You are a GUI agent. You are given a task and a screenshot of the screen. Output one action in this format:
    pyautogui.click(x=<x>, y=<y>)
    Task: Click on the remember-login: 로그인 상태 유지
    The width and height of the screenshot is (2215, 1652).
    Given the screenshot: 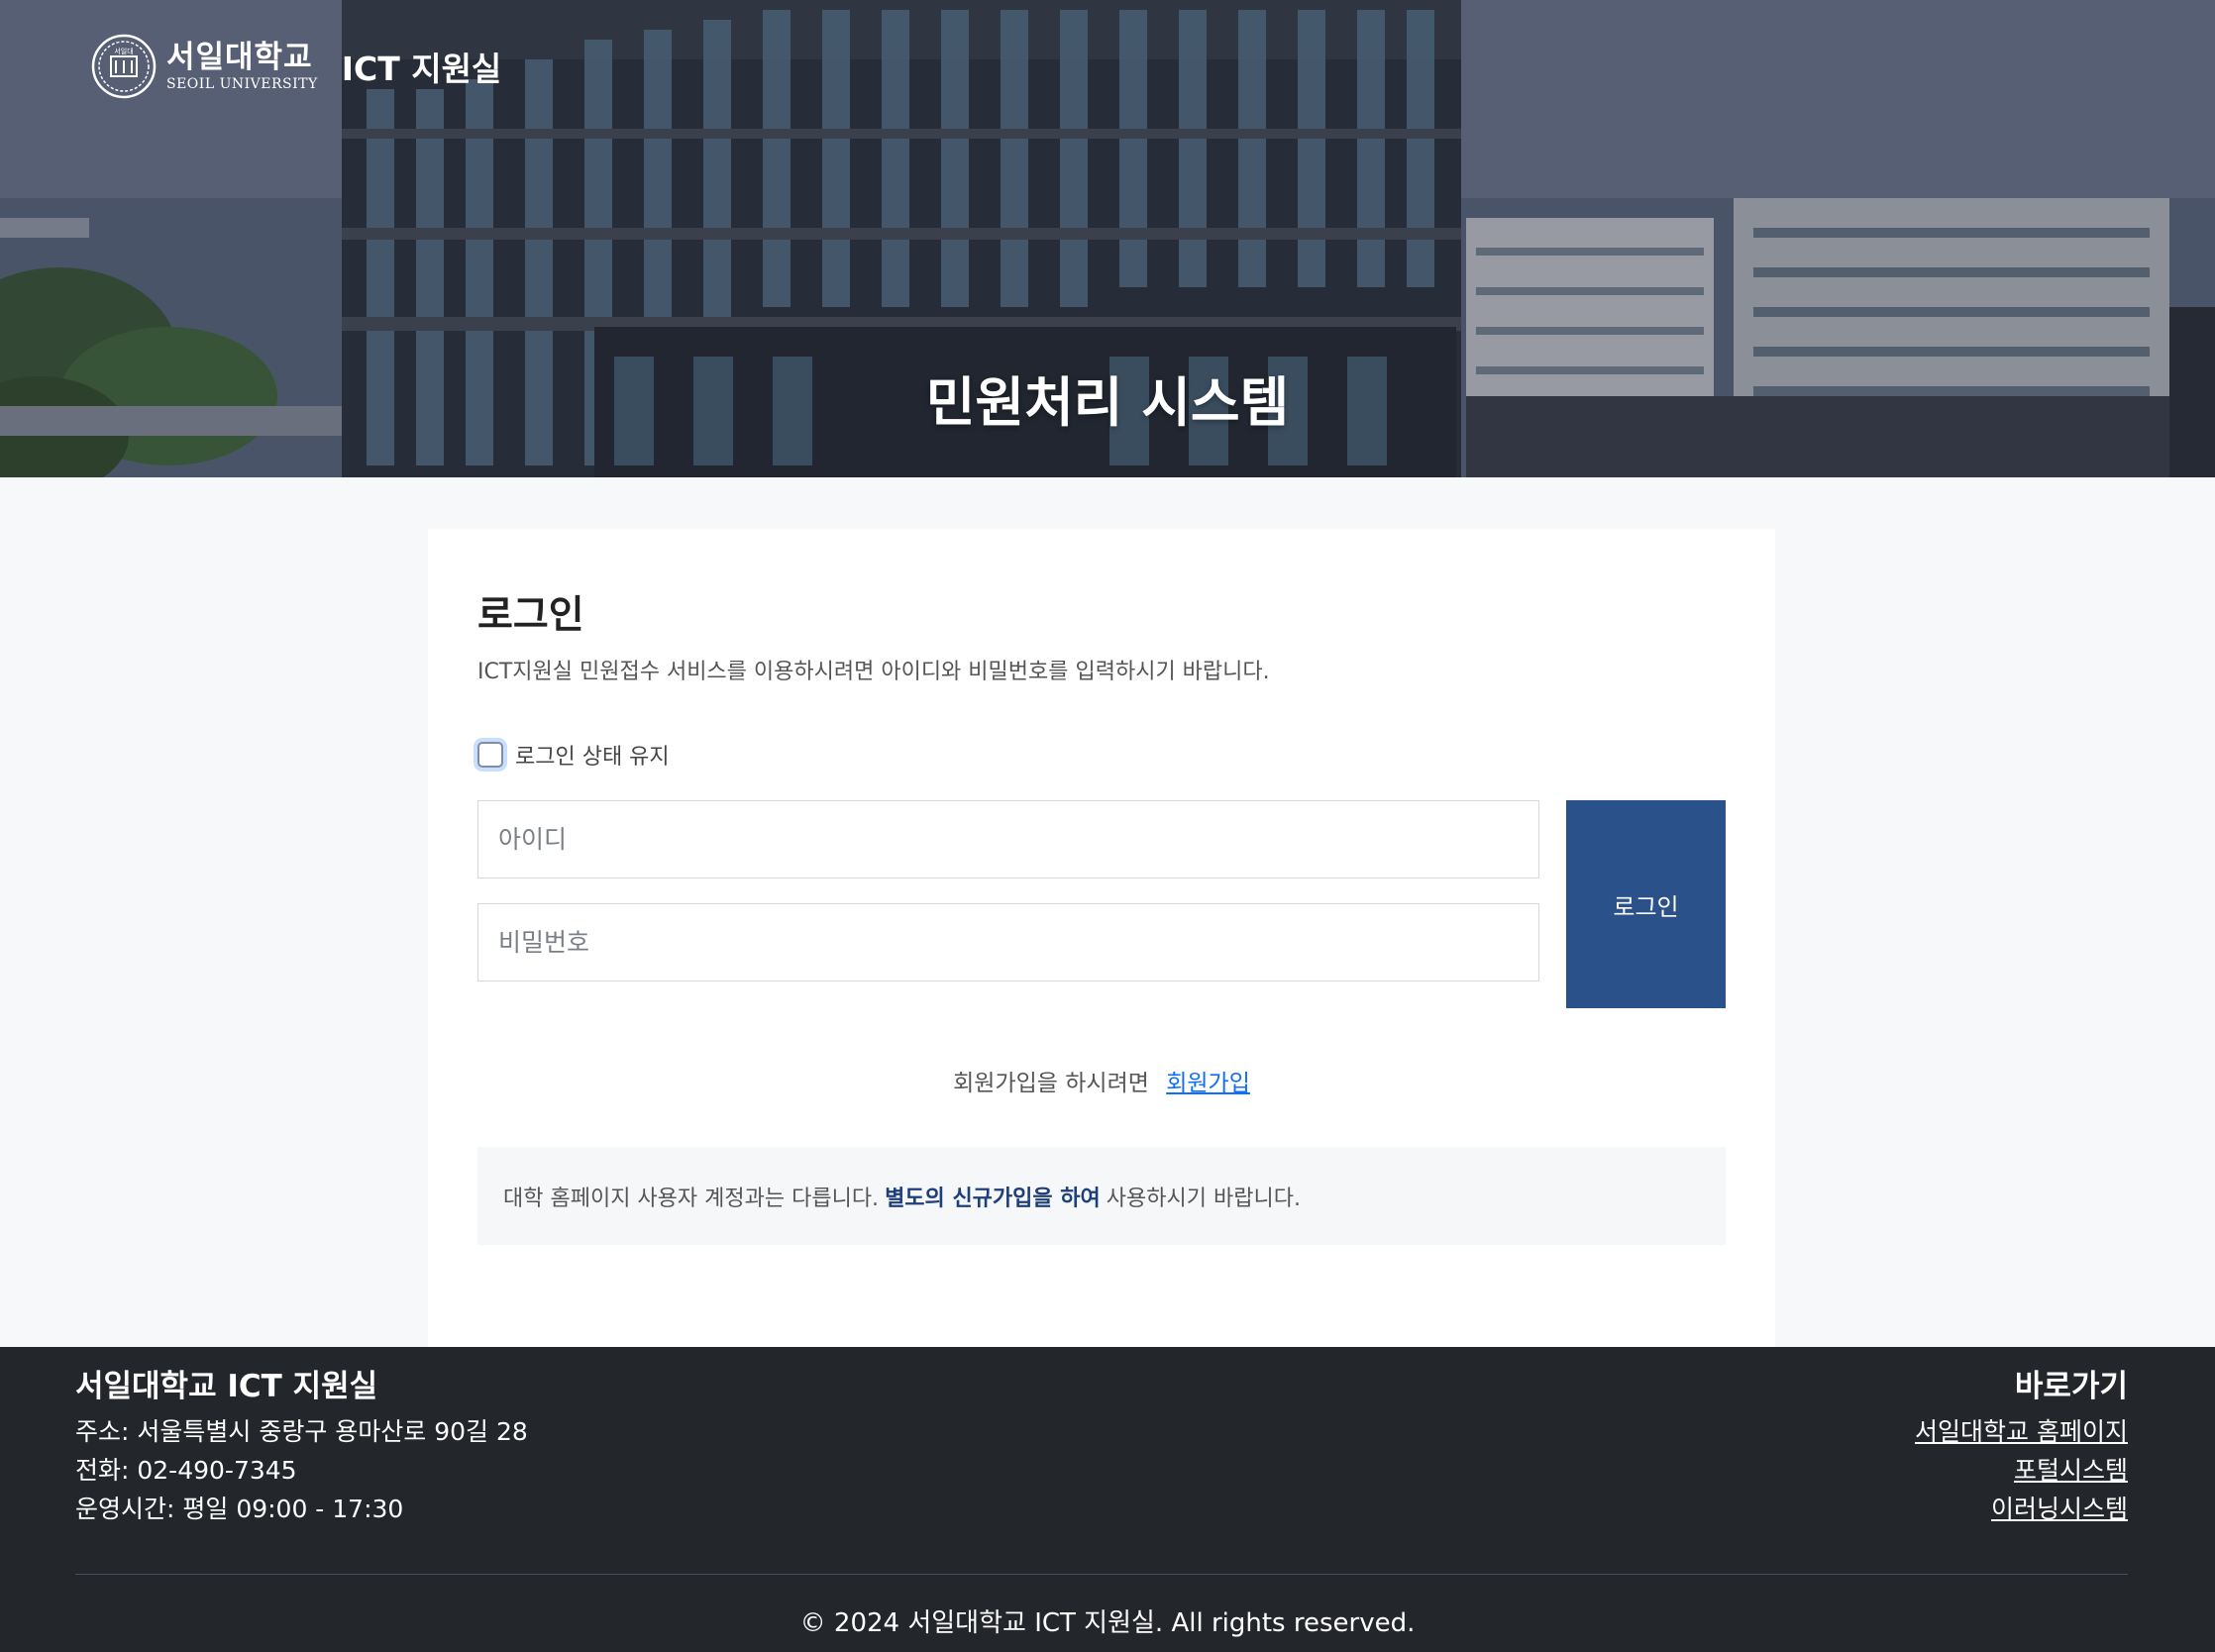 What is the action you would take?
    pyautogui.click(x=573, y=755)
    